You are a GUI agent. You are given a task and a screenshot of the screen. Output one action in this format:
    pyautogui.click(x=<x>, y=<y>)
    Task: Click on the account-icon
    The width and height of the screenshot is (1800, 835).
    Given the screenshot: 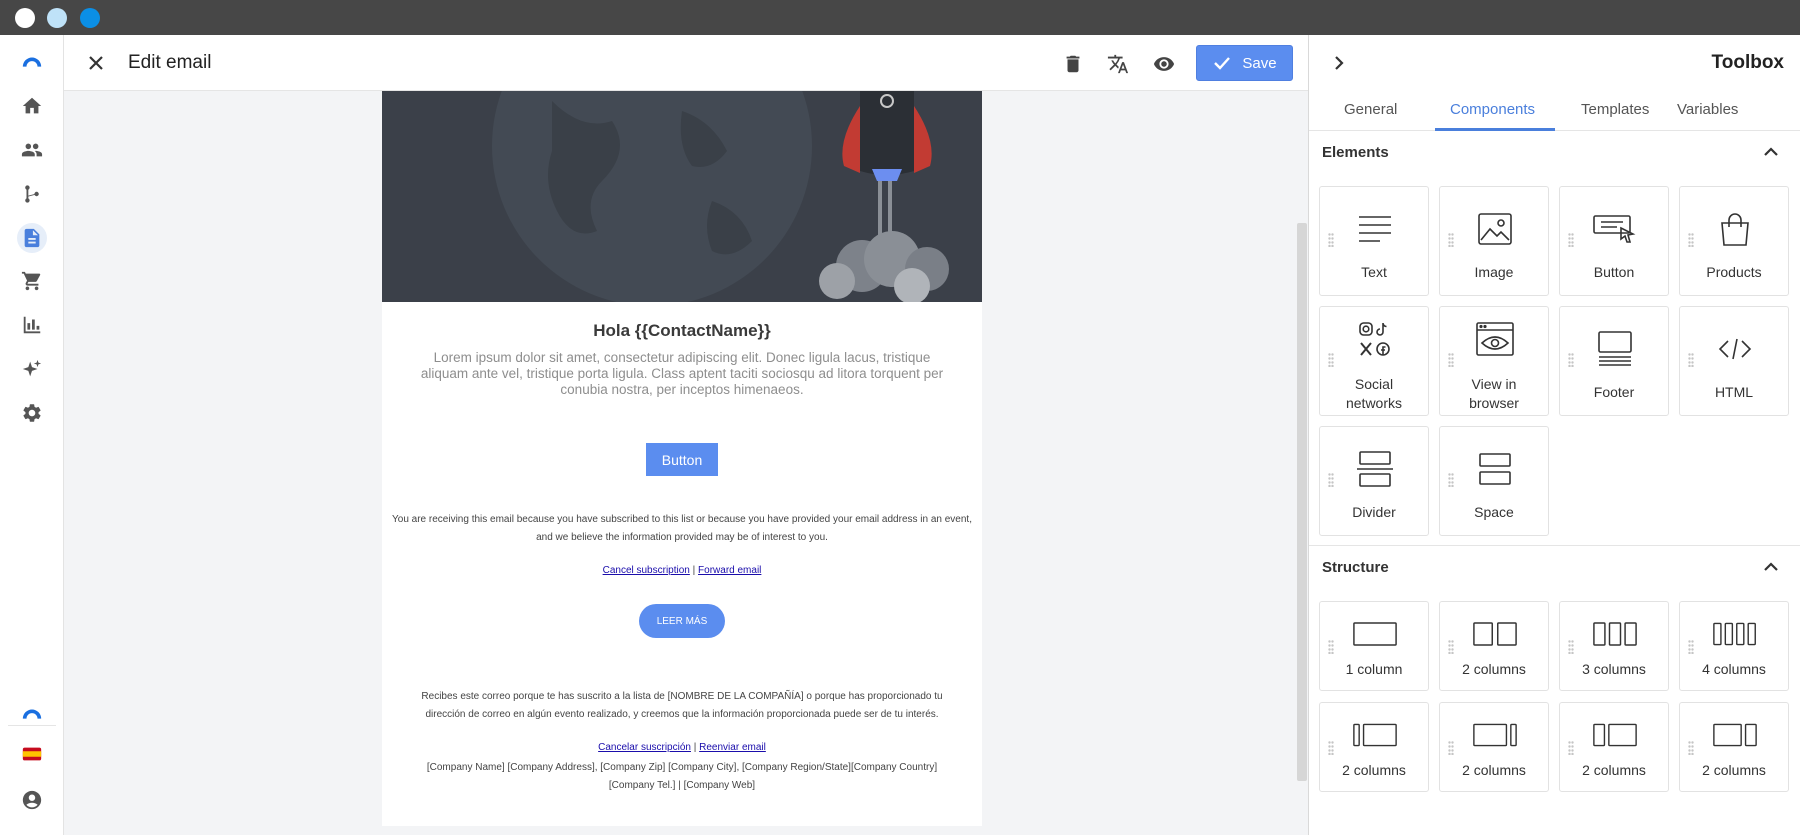 What is the action you would take?
    pyautogui.click(x=32, y=800)
    